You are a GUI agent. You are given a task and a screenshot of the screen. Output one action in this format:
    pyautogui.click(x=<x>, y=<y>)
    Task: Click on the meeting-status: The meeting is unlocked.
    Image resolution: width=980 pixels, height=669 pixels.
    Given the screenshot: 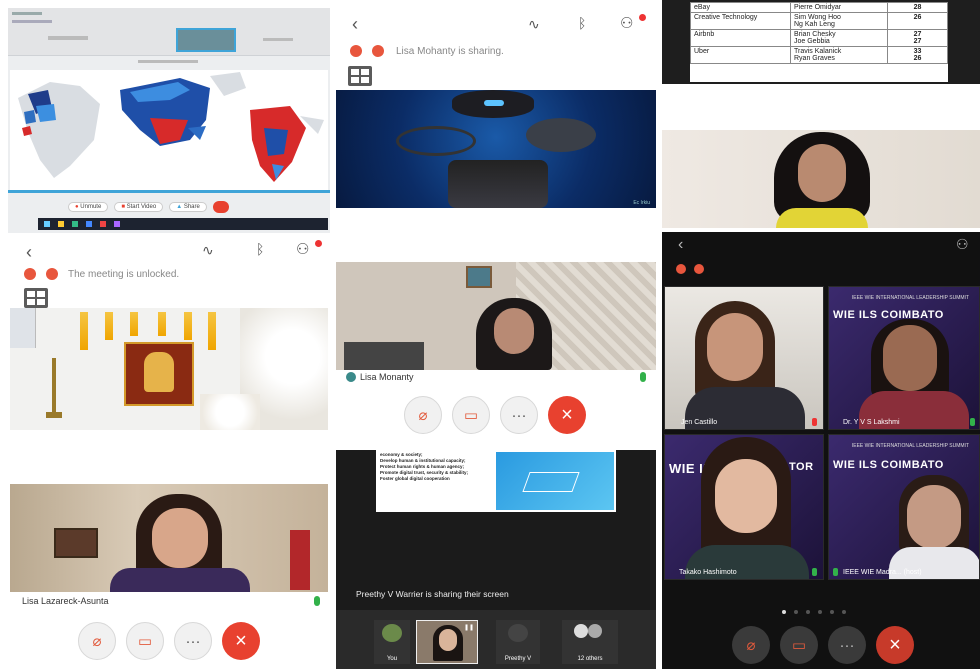 What is the action you would take?
    pyautogui.click(x=124, y=274)
    